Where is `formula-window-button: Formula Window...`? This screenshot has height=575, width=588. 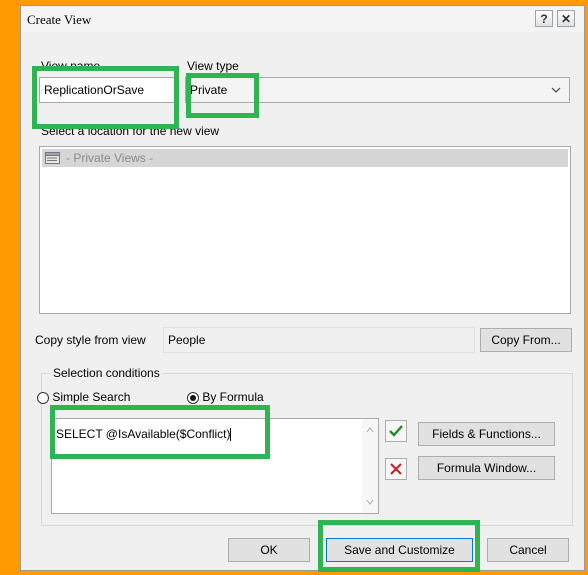 formula-window-button: Formula Window... is located at coordinates (486, 468).